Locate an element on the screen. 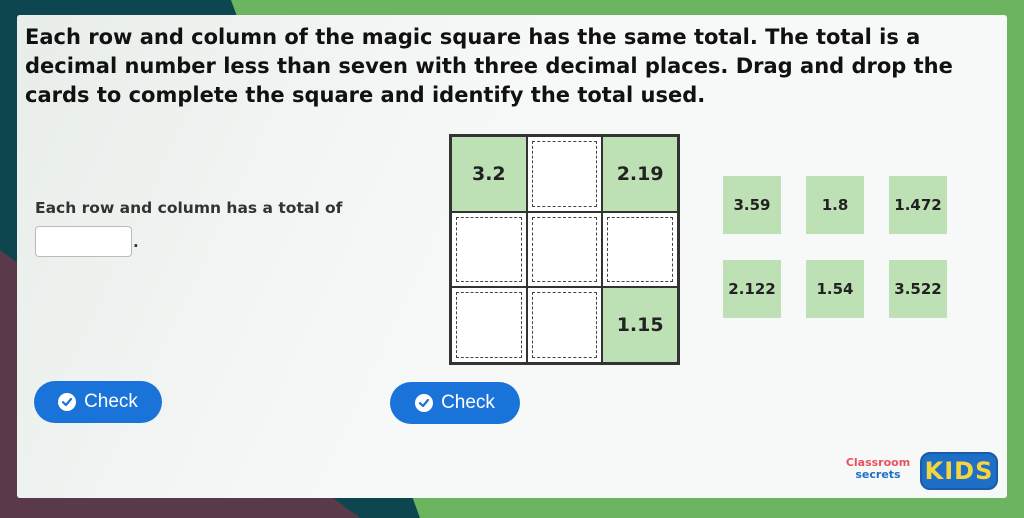 The image size is (1024, 518). classroom-secrets-kids-logo: Classroom secrets KIDS is located at coordinates (920, 472).